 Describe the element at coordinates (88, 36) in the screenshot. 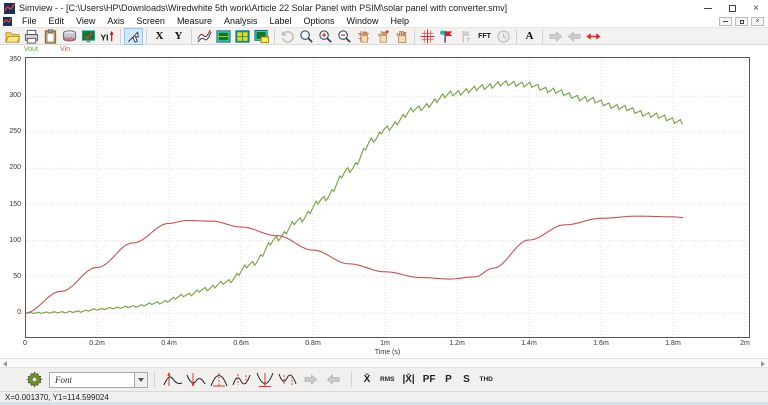

I see `add-screen-button` at that location.